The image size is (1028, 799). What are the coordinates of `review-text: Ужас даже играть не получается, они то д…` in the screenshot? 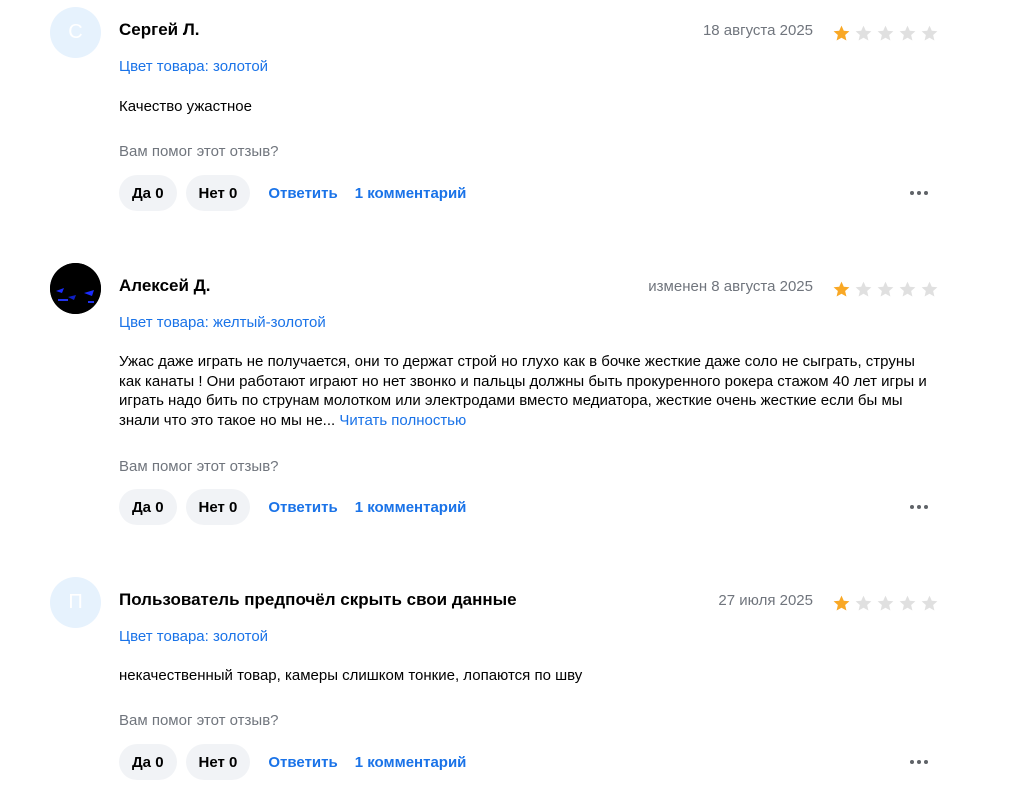 It's located at (529, 391).